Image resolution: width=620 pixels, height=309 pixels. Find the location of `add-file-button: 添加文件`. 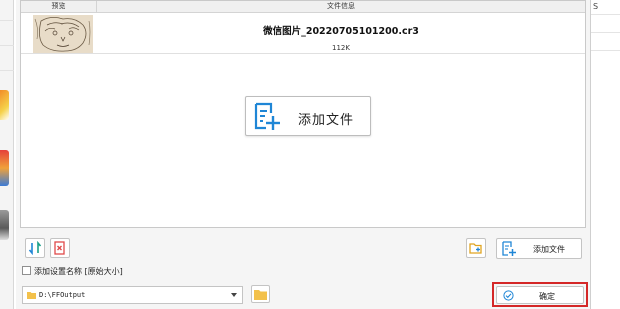

add-file-button: 添加文件 is located at coordinates (539, 248).